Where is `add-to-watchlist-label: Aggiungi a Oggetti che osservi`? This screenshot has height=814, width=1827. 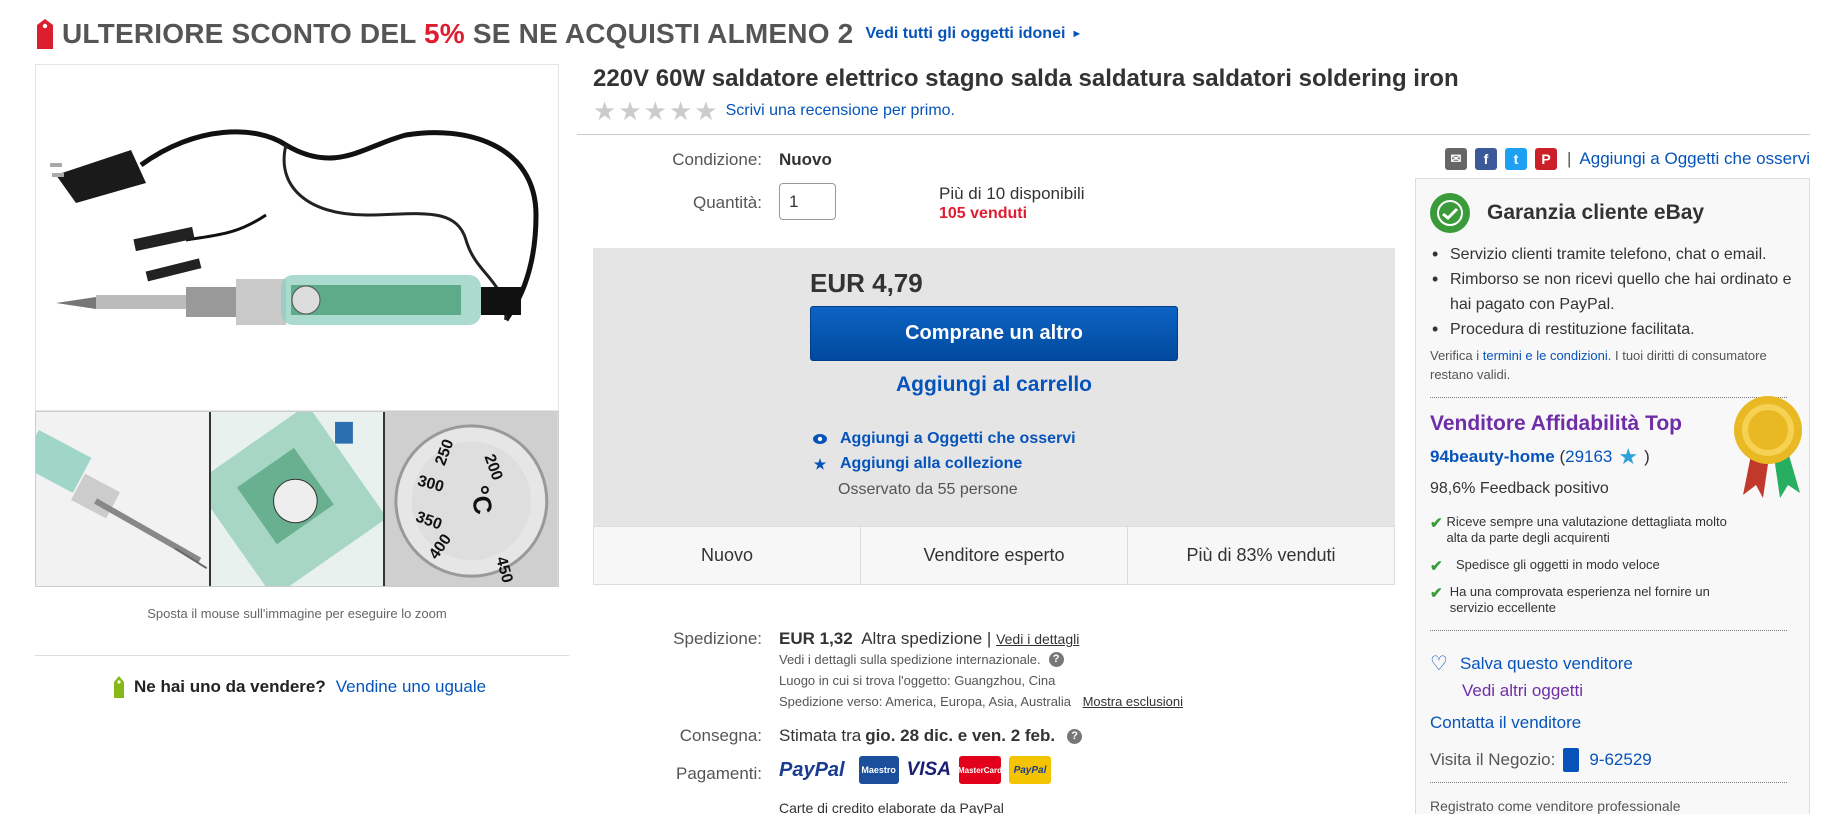
add-to-watchlist-label: Aggiungi a Oggetti che osservi is located at coordinates (958, 438).